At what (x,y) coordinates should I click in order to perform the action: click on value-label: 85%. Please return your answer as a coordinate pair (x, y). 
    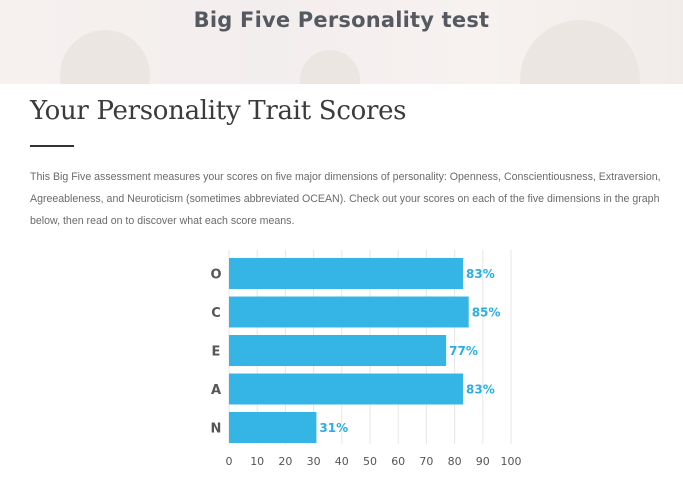
    Looking at the image, I should click on (486, 313).